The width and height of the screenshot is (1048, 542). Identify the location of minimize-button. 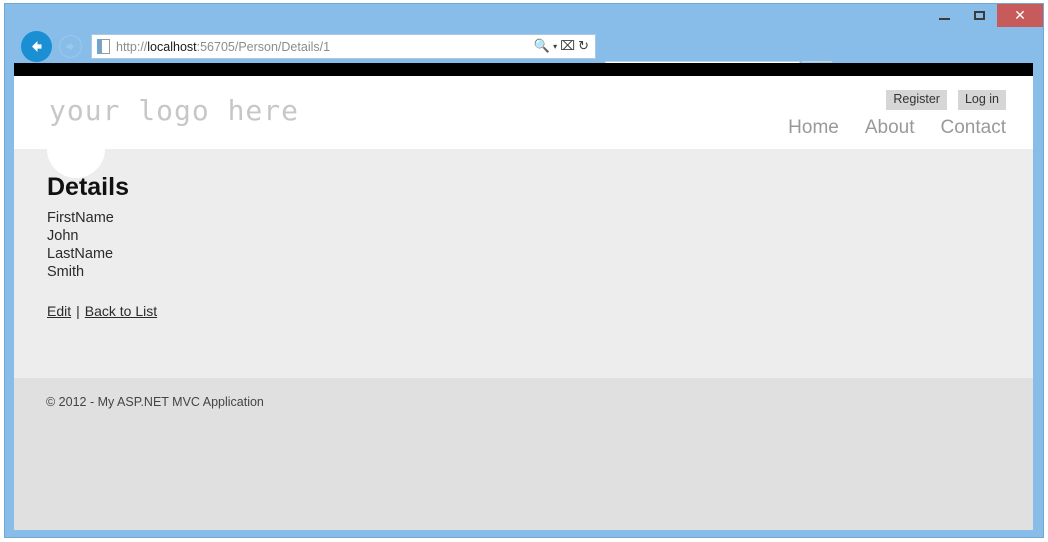
(944, 15).